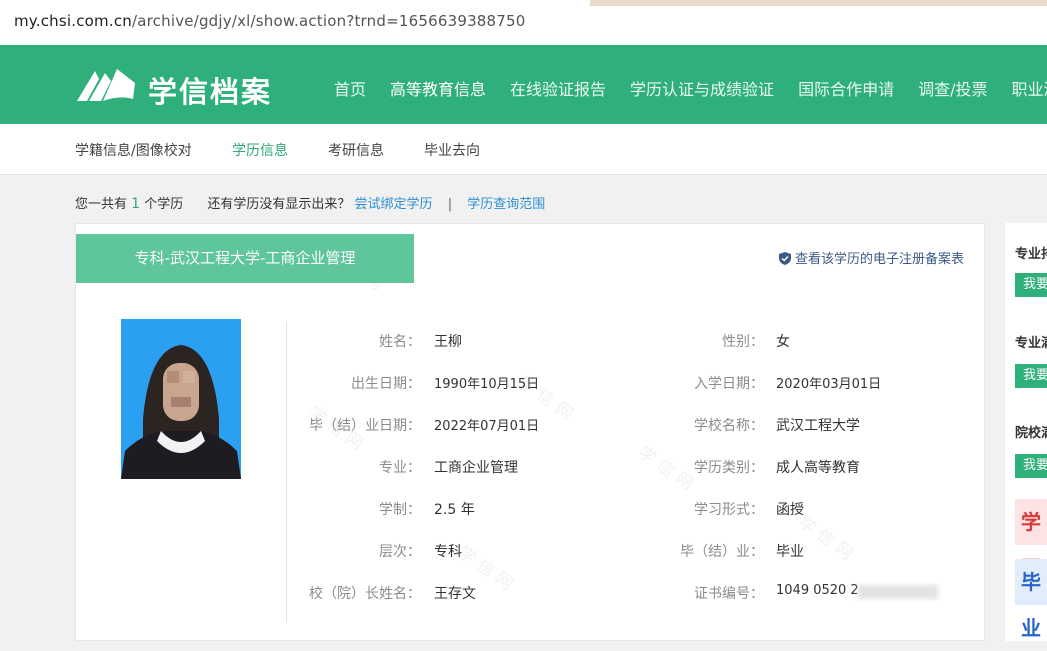 This screenshot has width=1047, height=651. I want to click on view-registration-link: 查看该学历的电子注册备案表, so click(871, 257).